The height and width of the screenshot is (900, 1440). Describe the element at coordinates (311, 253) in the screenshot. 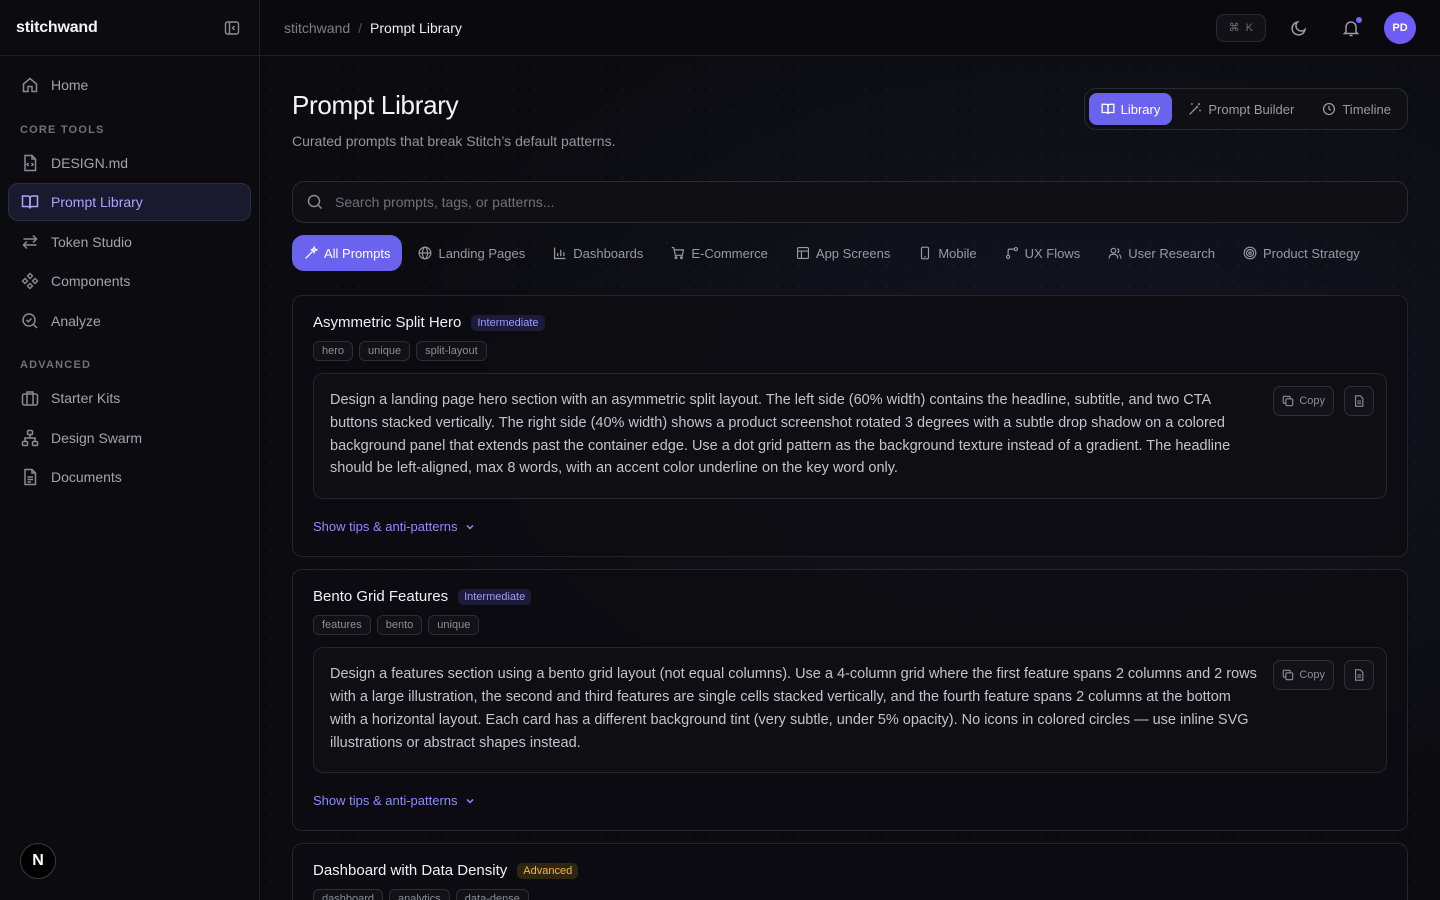

I see `sparkles-icon` at that location.